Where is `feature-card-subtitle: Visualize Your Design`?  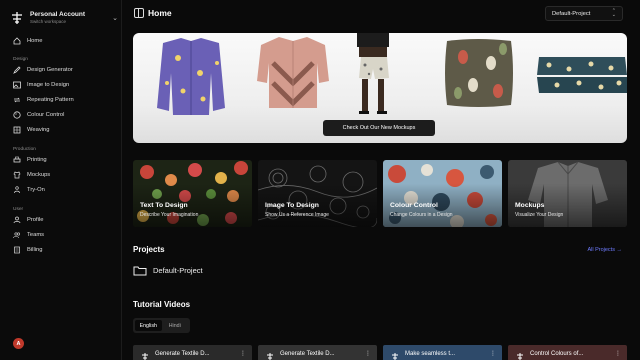
feature-card-subtitle: Visualize Your Design is located at coordinates (539, 215).